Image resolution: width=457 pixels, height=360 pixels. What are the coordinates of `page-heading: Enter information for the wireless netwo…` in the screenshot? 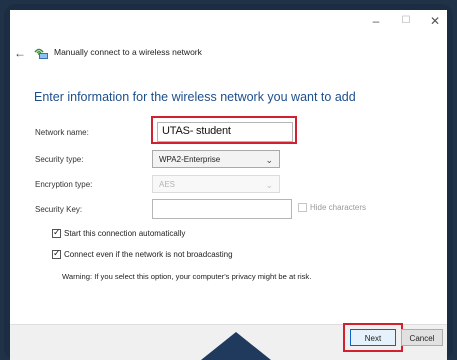 It's located at (195, 97).